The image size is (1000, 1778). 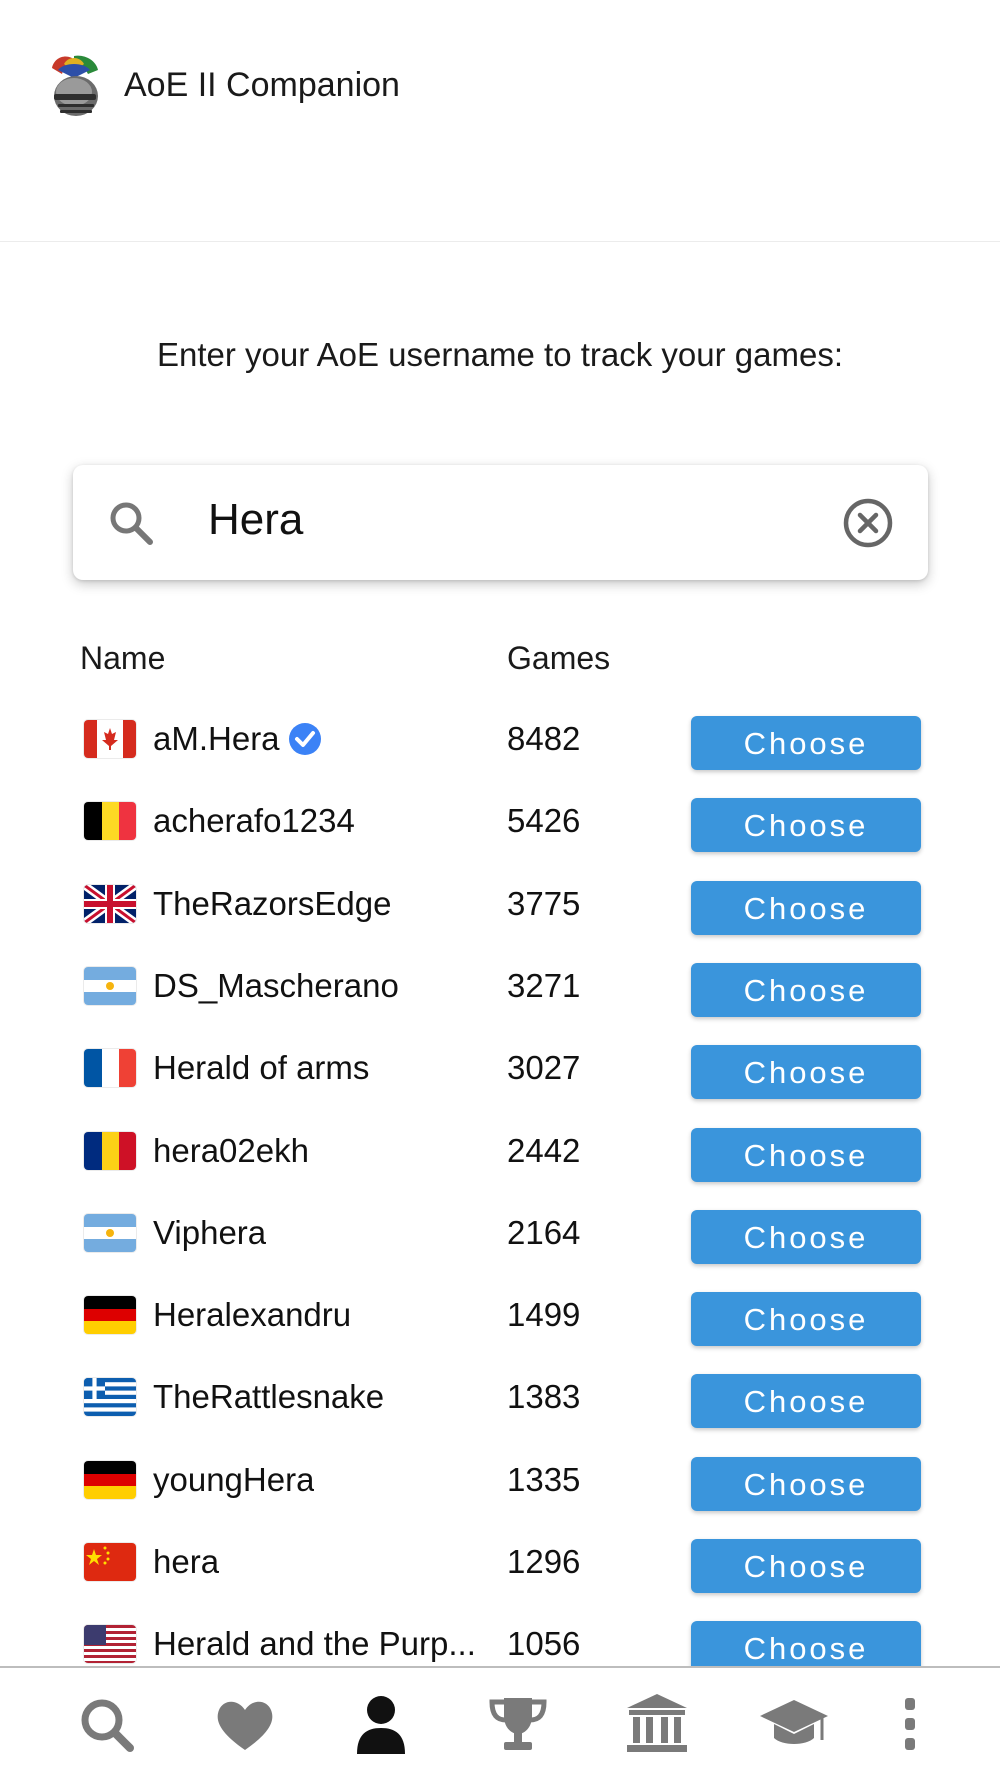 I want to click on player-name-text: DS_Mascherano, so click(x=276, y=985).